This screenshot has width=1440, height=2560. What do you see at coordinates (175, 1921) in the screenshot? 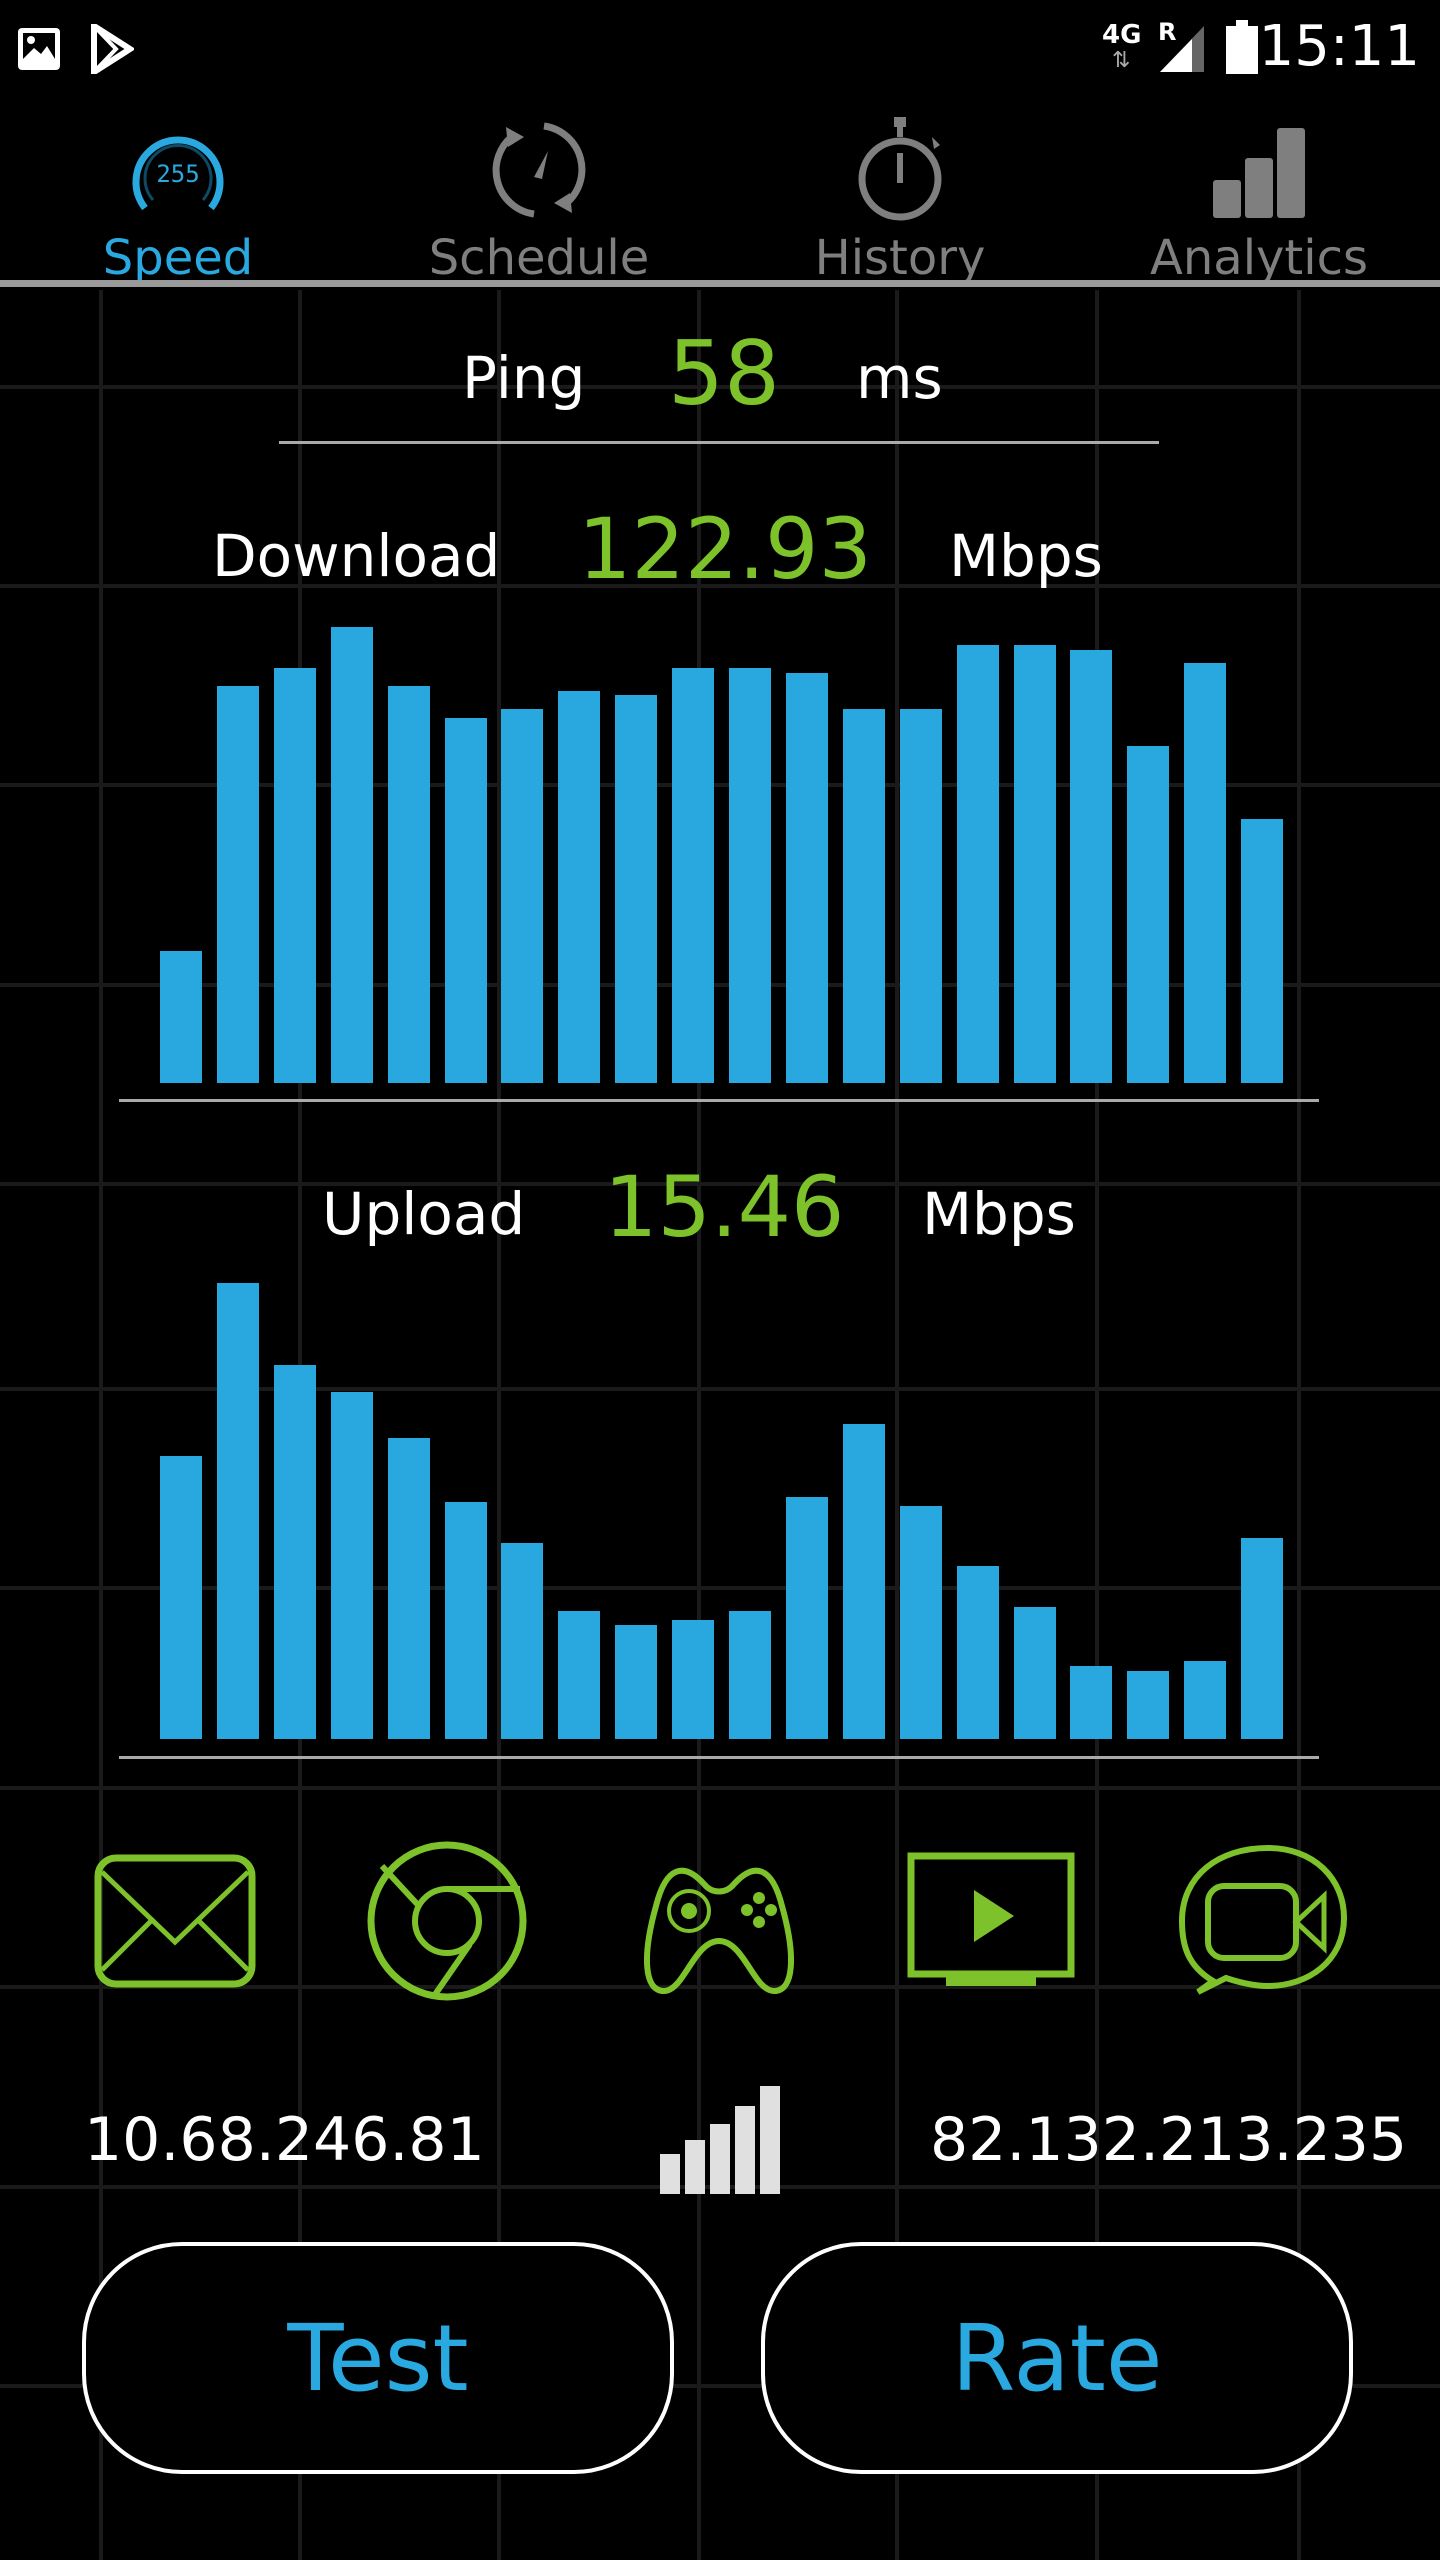
I see `email-icon` at bounding box center [175, 1921].